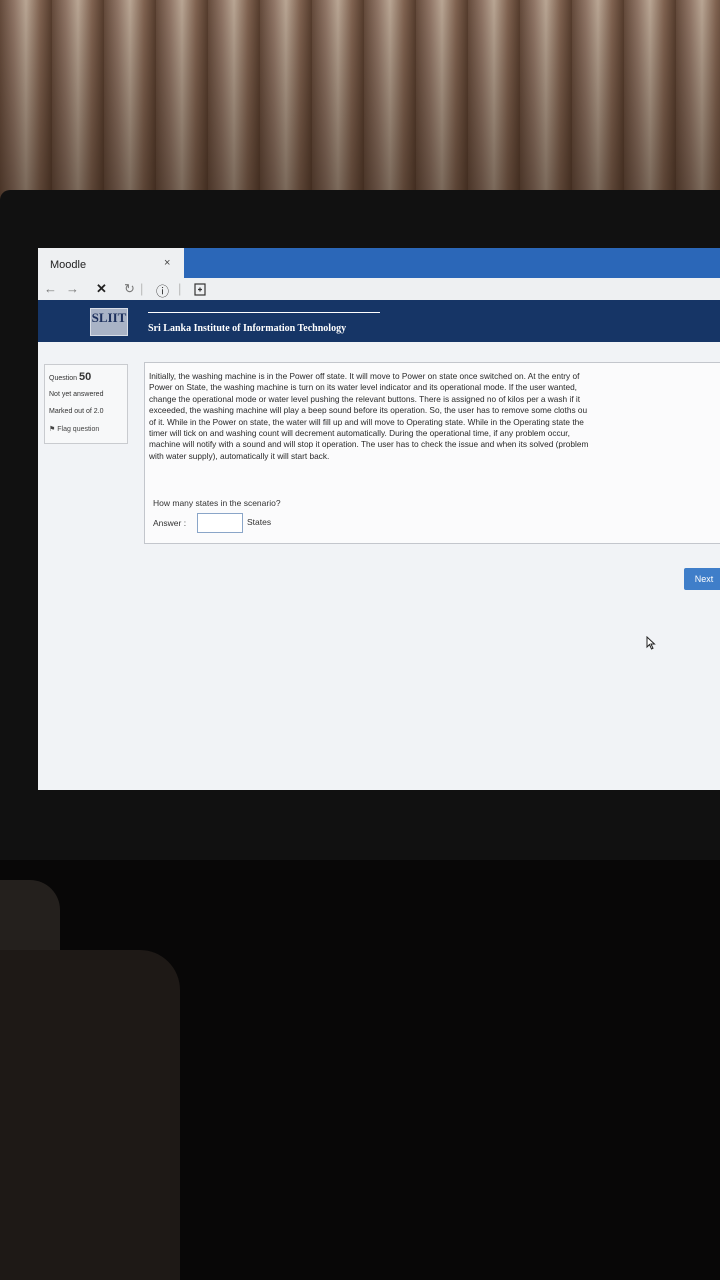 The width and height of the screenshot is (720, 1280). What do you see at coordinates (162, 290) in the screenshot?
I see `site-info-icon: ⓘ` at bounding box center [162, 290].